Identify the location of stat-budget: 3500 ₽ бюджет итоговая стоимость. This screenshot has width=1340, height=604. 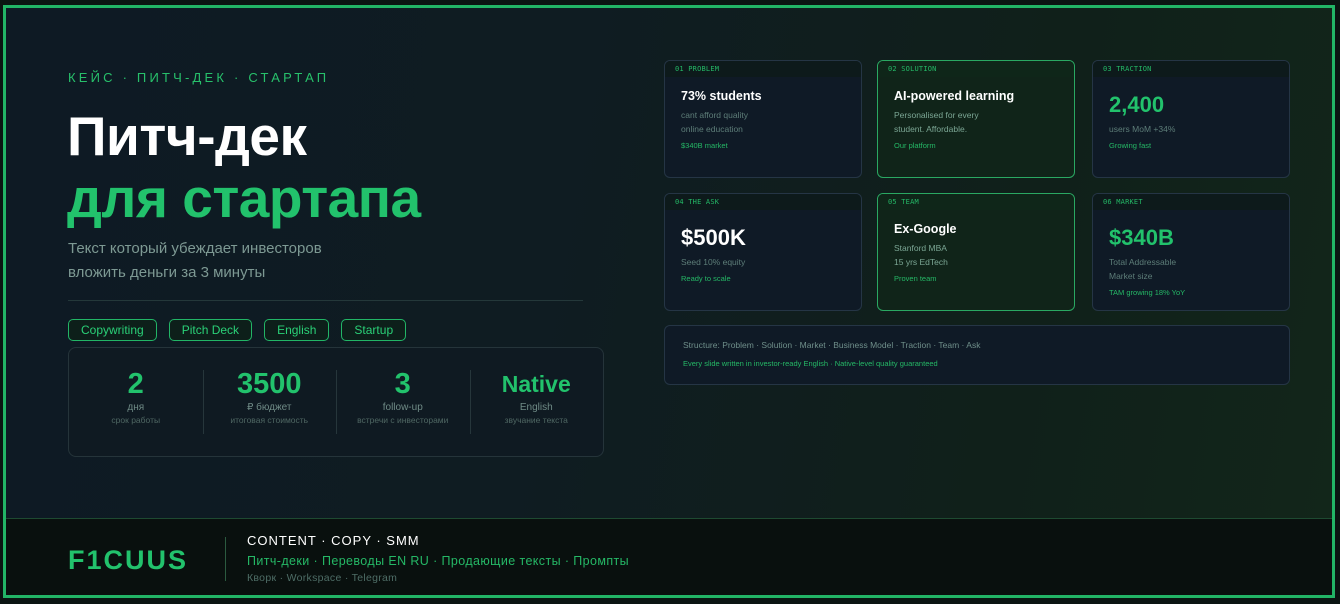
(269, 402).